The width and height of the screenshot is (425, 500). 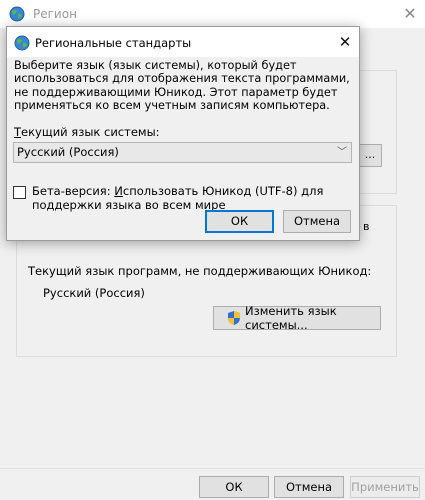 I want to click on current-non-unicode-language-value: Русский (Россия), so click(x=94, y=293).